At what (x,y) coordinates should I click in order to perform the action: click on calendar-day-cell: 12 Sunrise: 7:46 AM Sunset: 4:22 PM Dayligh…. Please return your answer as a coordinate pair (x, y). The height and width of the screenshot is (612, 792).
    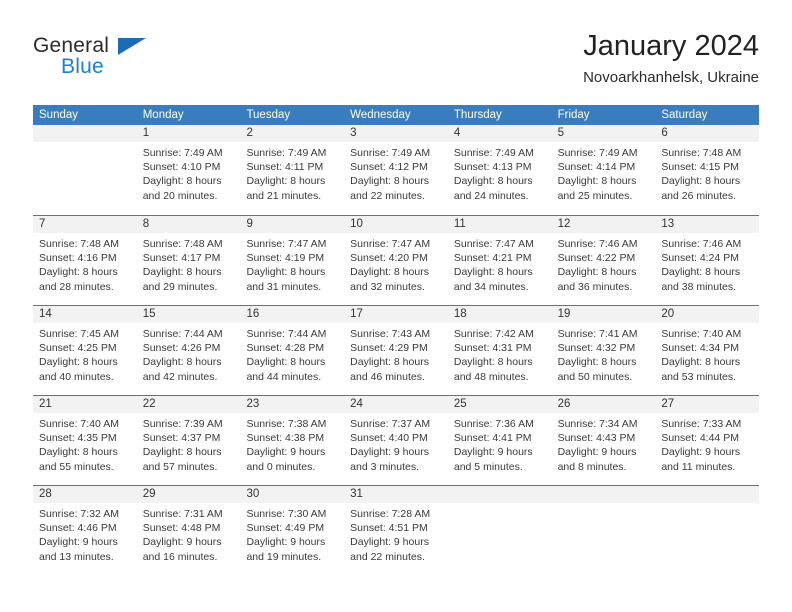
    Looking at the image, I should click on (603, 260).